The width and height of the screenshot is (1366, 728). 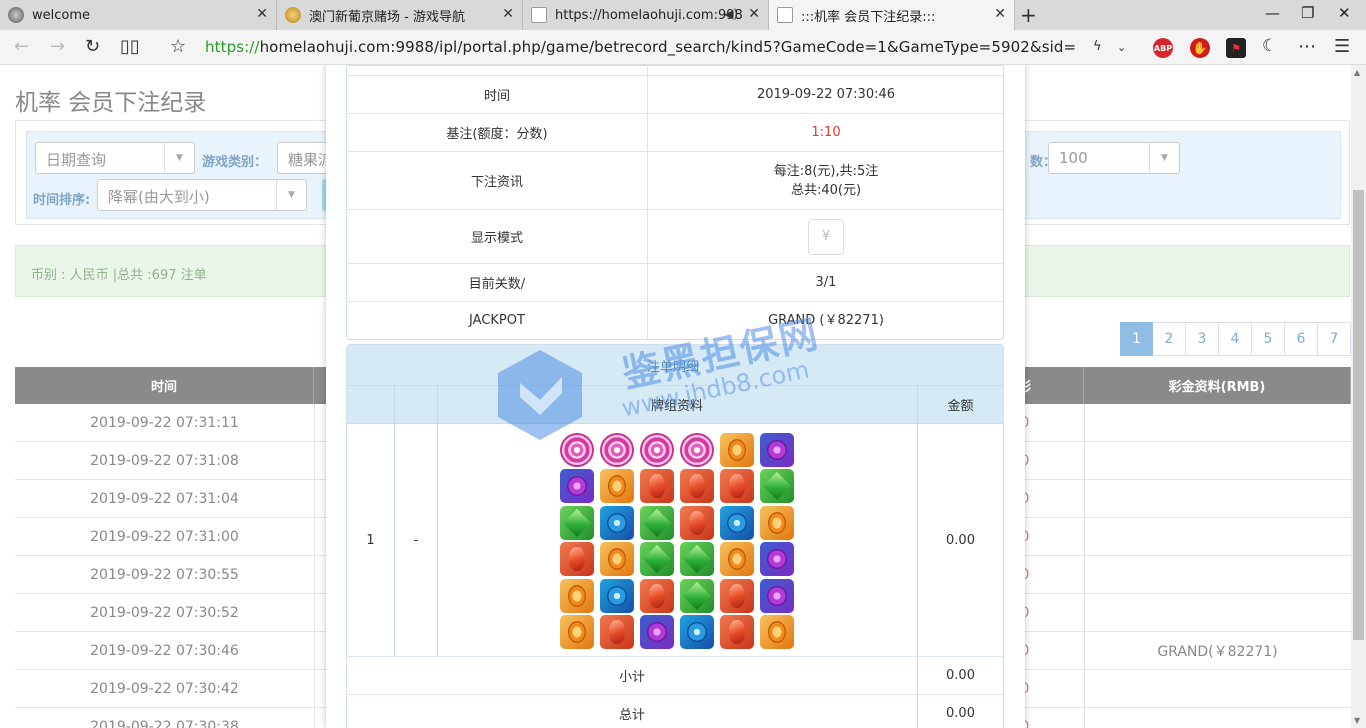 What do you see at coordinates (960, 713) in the screenshot?
I see `total-value: 0.00` at bounding box center [960, 713].